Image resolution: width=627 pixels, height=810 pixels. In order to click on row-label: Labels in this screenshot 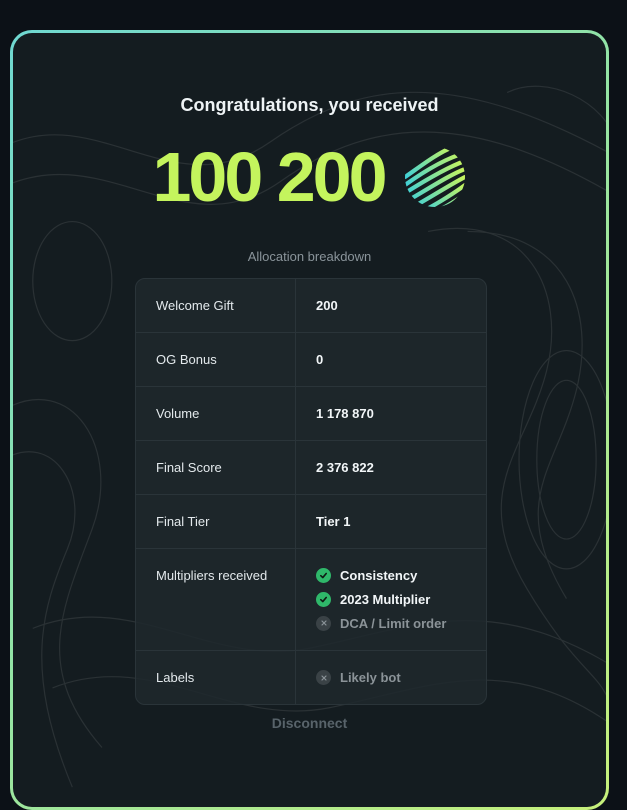, I will do `click(216, 677)`.